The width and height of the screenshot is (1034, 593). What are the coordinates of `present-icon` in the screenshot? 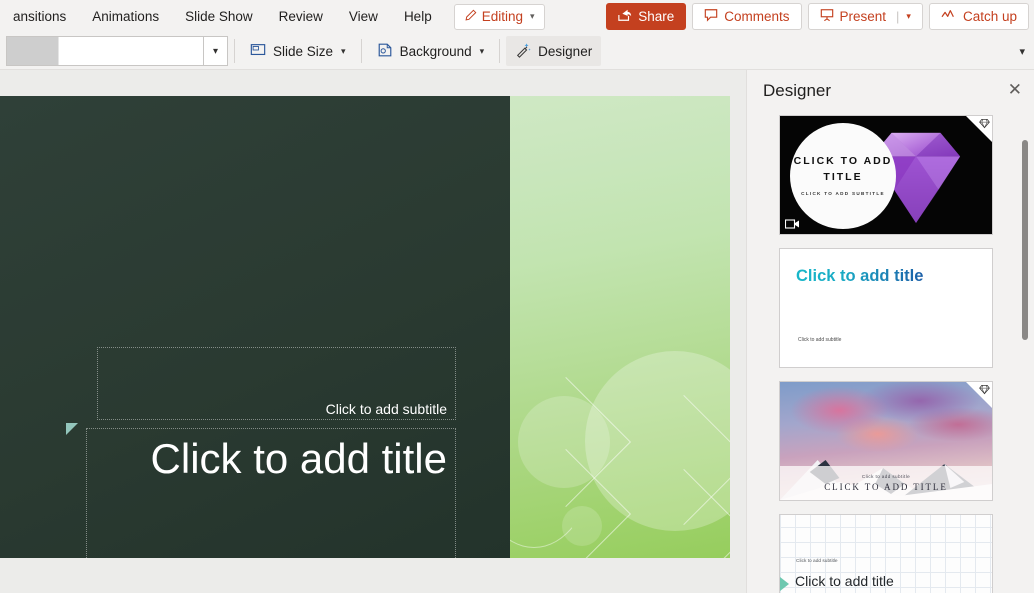 It's located at (827, 16).